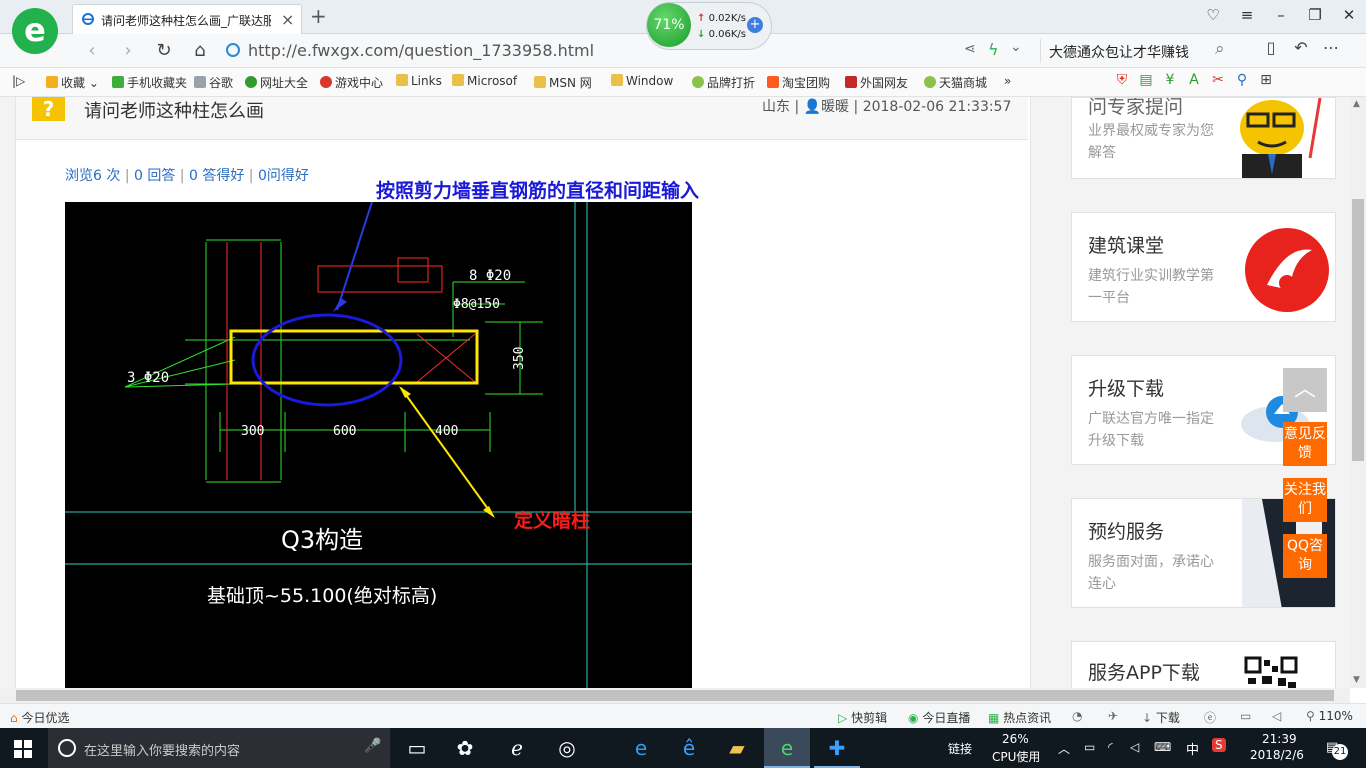  What do you see at coordinates (465, 748) in the screenshot?
I see `pinwheel-app-icon: ✿` at bounding box center [465, 748].